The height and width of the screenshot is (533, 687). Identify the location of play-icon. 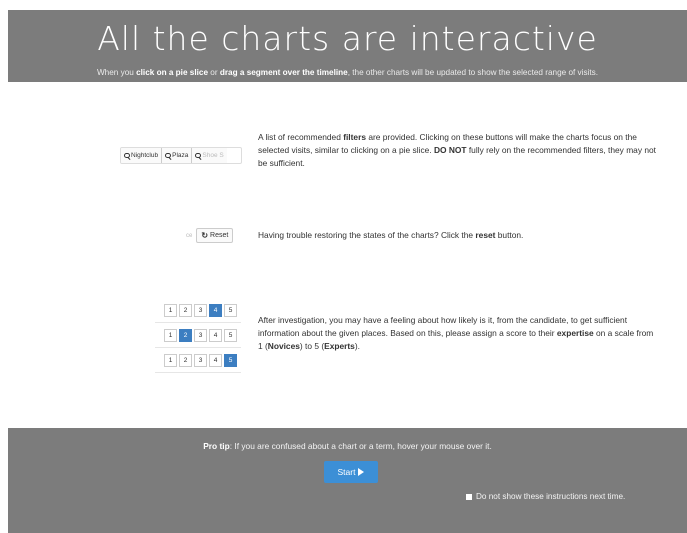
(361, 472).